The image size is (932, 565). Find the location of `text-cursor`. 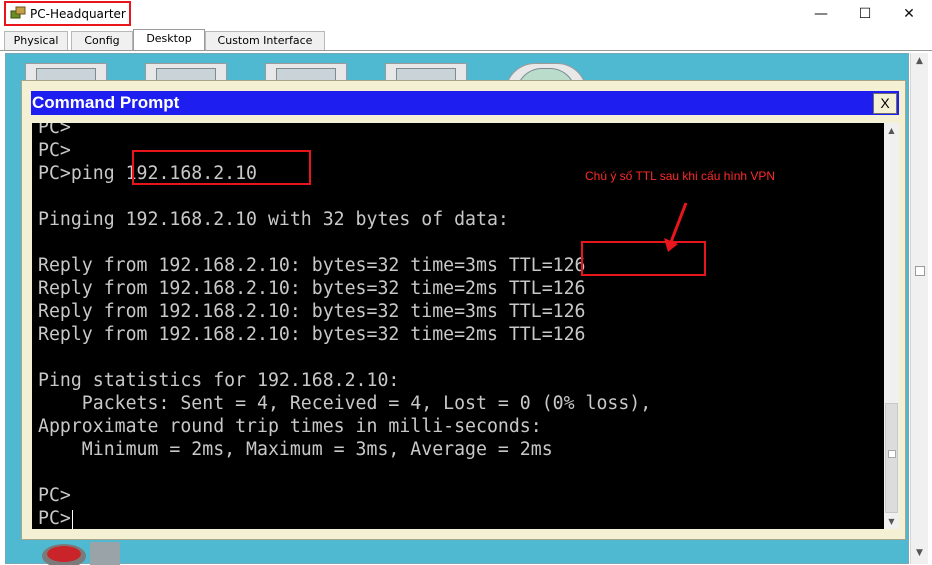

text-cursor is located at coordinates (72, 519).